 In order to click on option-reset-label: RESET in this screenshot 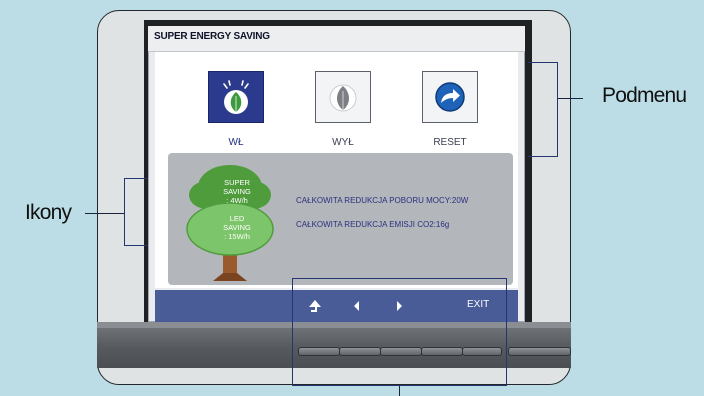, I will do `click(450, 142)`.